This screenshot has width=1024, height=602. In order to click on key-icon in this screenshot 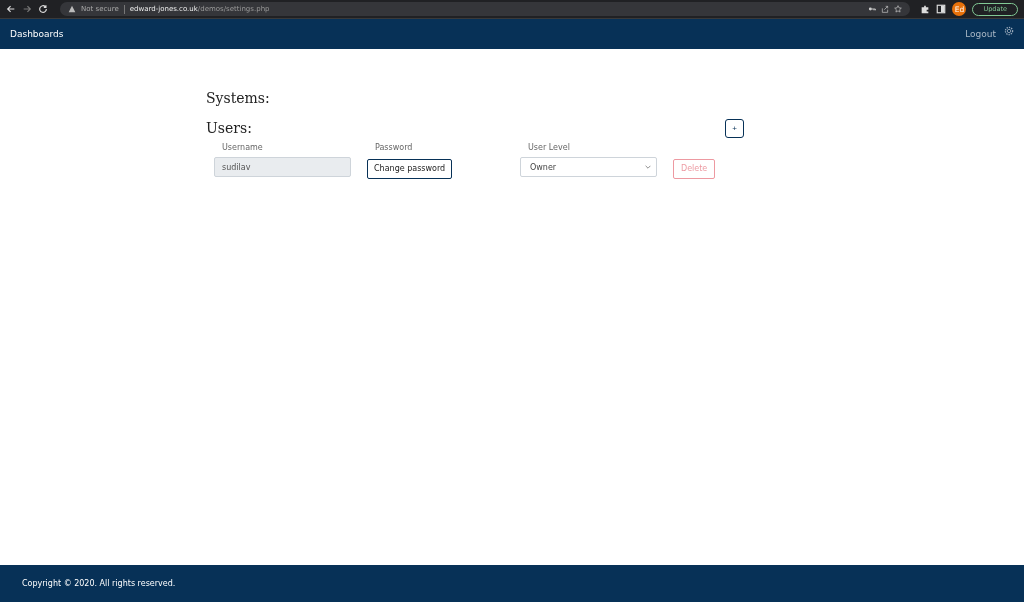, I will do `click(872, 9)`.